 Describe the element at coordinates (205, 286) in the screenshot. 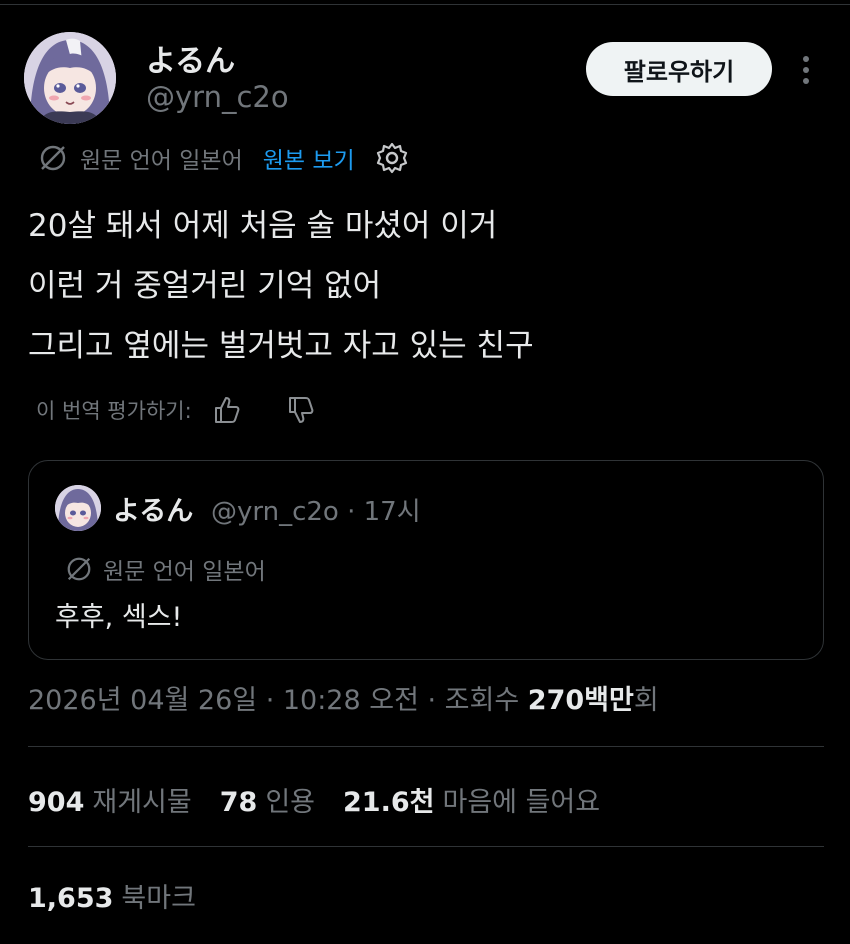

I see `tweet-line: 이런 거 중얼거린 기억 없어` at that location.